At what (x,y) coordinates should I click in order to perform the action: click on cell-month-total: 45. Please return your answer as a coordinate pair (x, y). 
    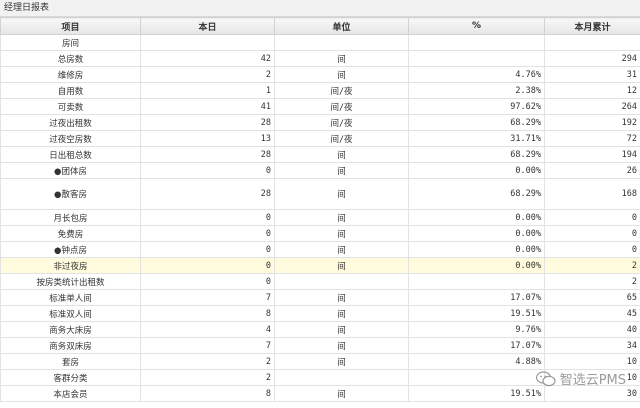
    Looking at the image, I should click on (592, 313).